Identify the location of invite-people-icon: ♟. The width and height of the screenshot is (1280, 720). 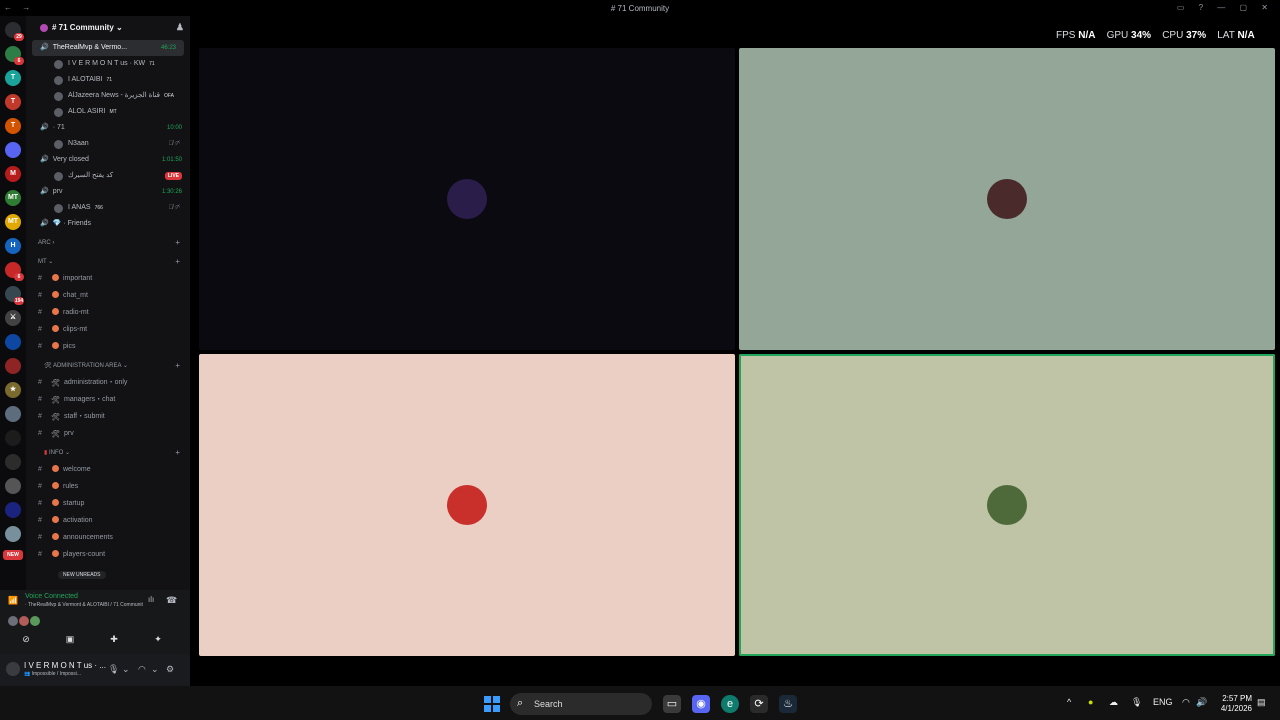
(180, 27).